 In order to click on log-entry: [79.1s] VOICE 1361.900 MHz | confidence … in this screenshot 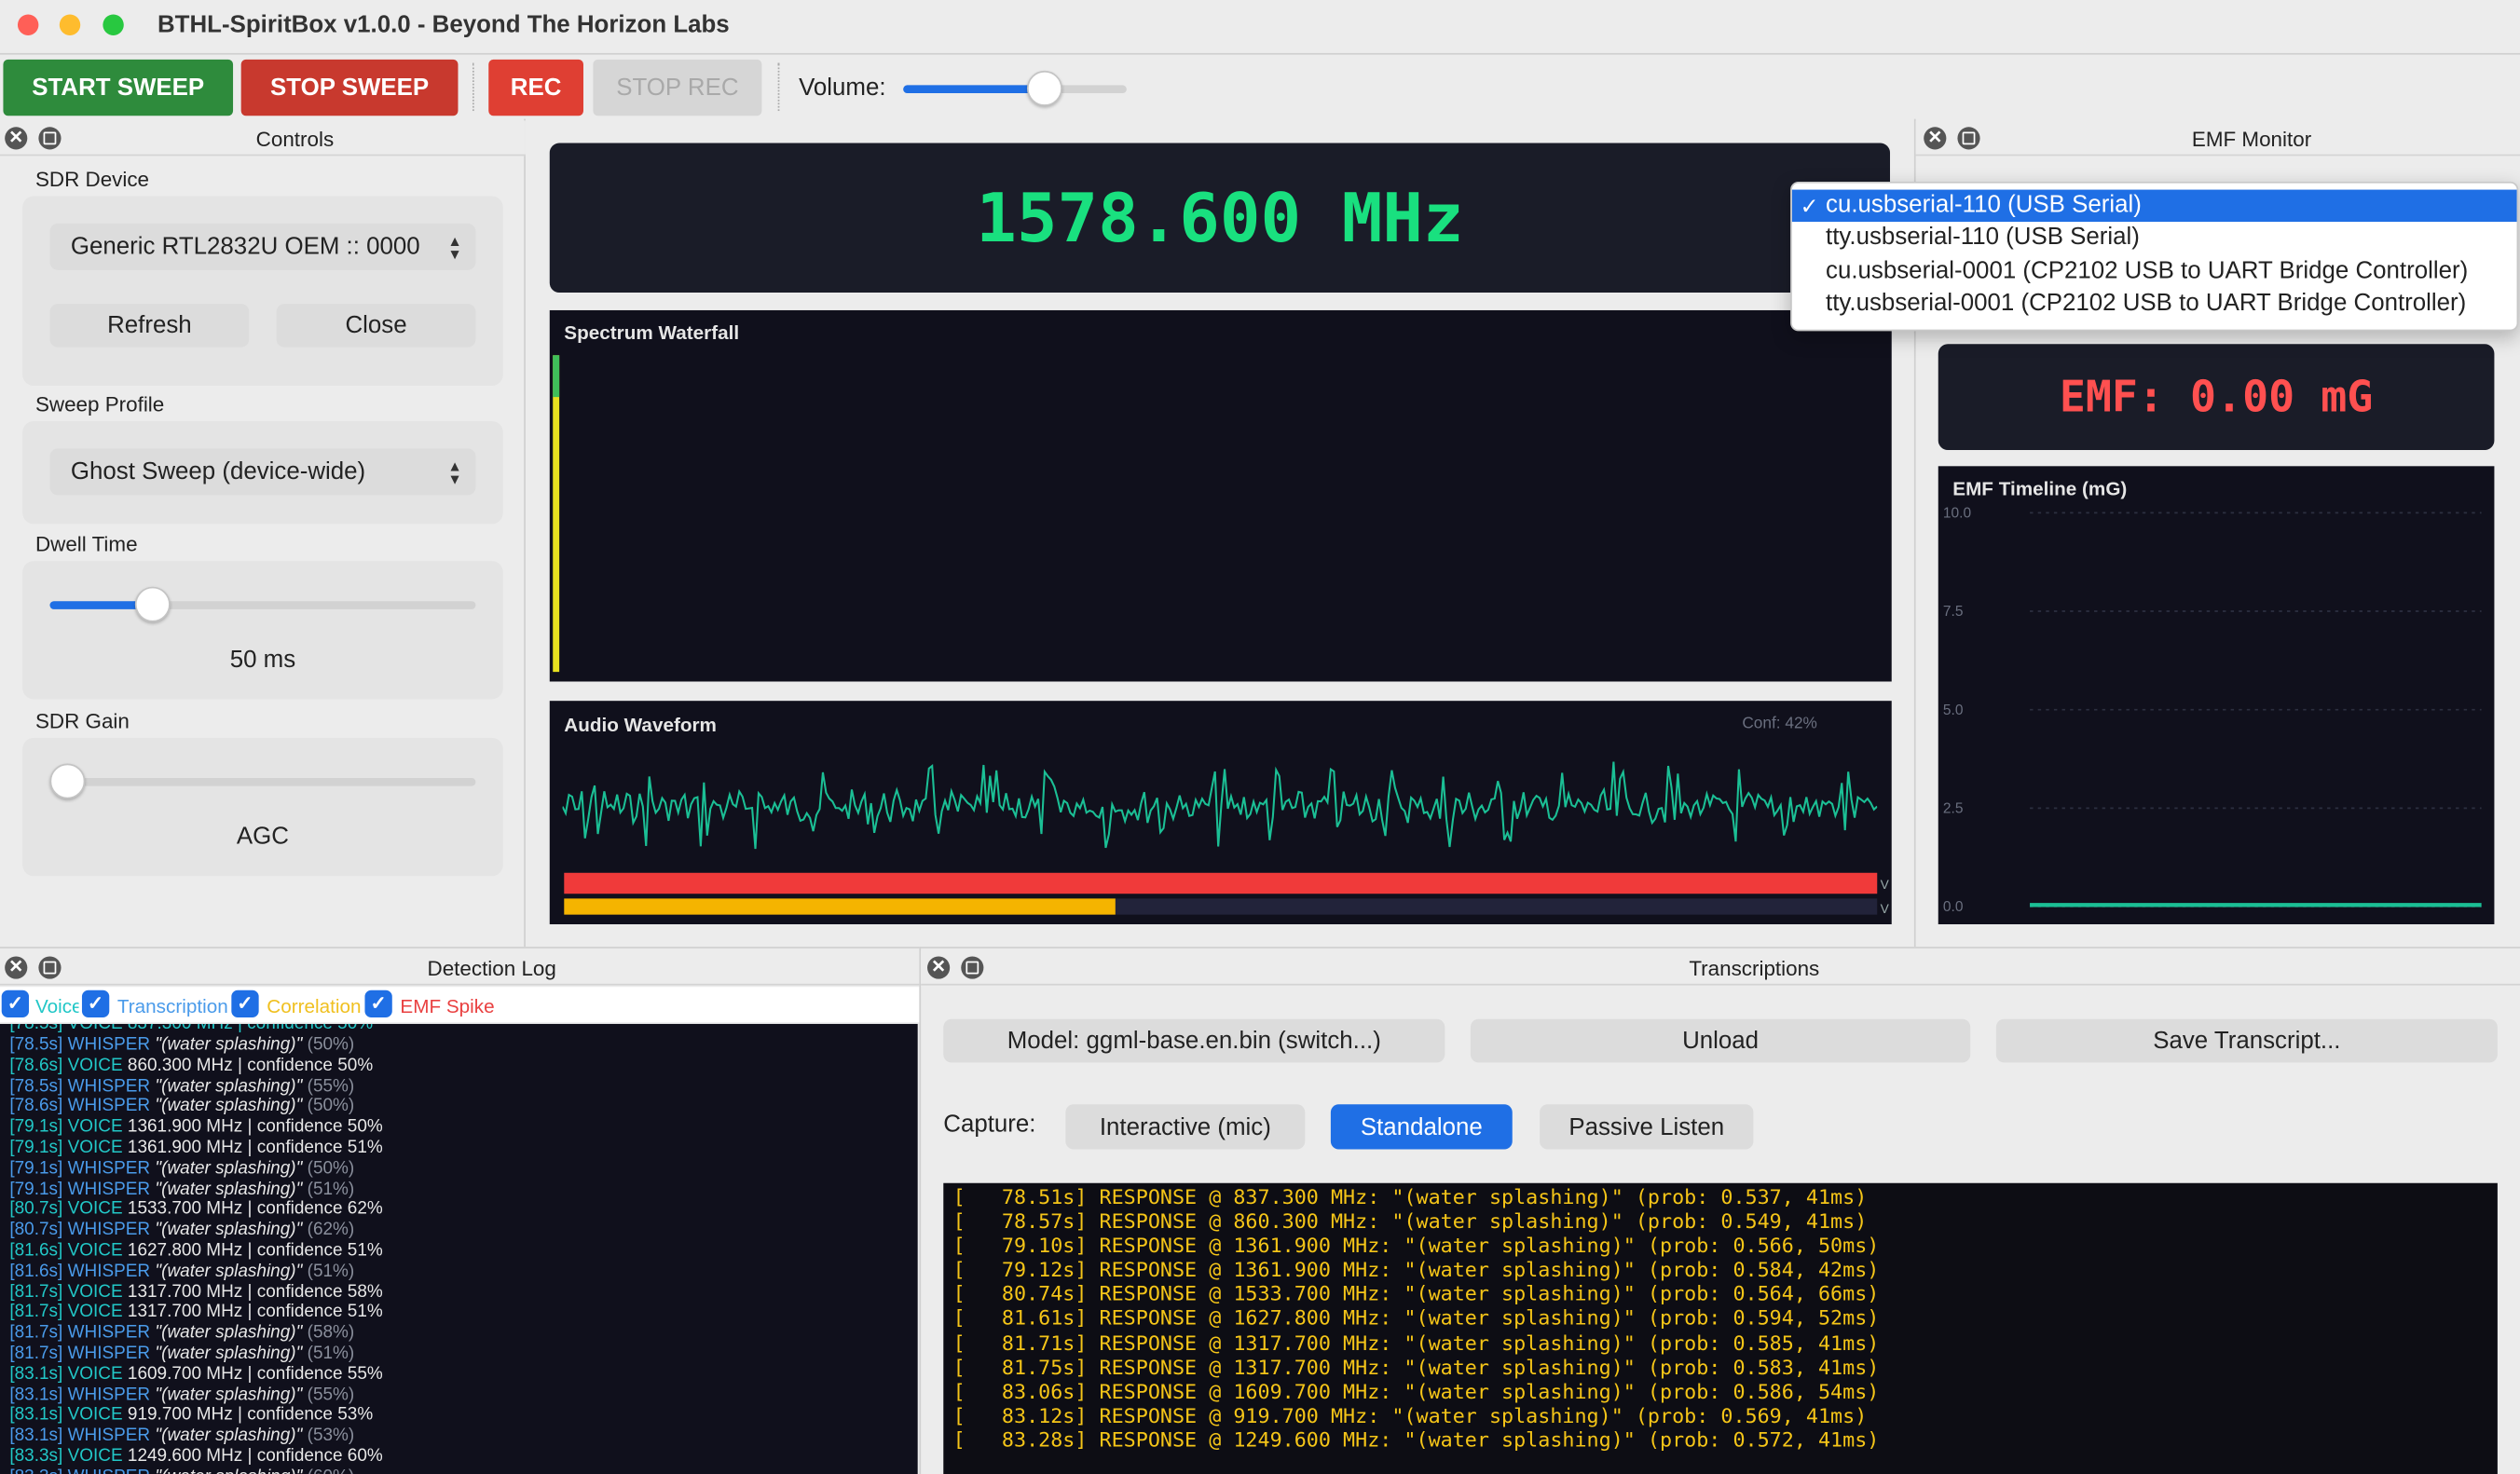, I will do `click(195, 1148)`.